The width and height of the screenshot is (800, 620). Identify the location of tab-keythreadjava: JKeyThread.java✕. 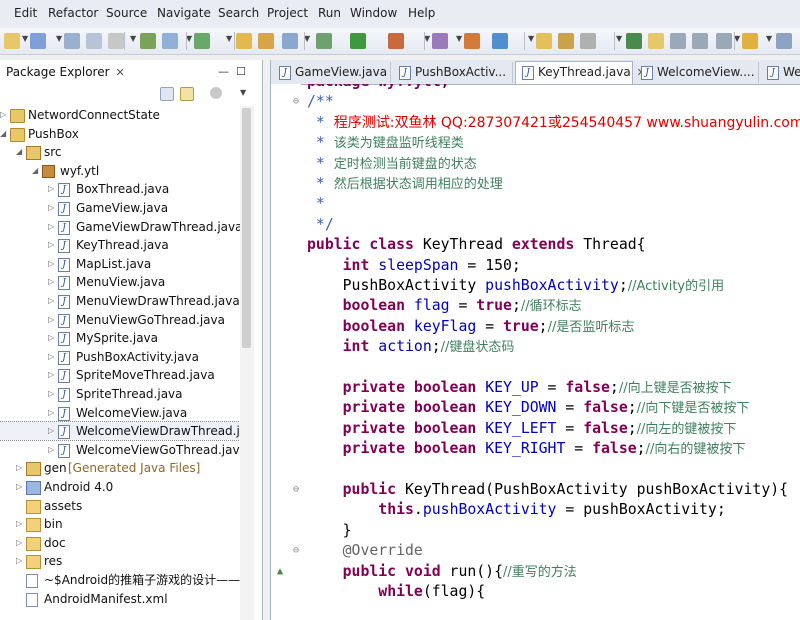
(580, 72).